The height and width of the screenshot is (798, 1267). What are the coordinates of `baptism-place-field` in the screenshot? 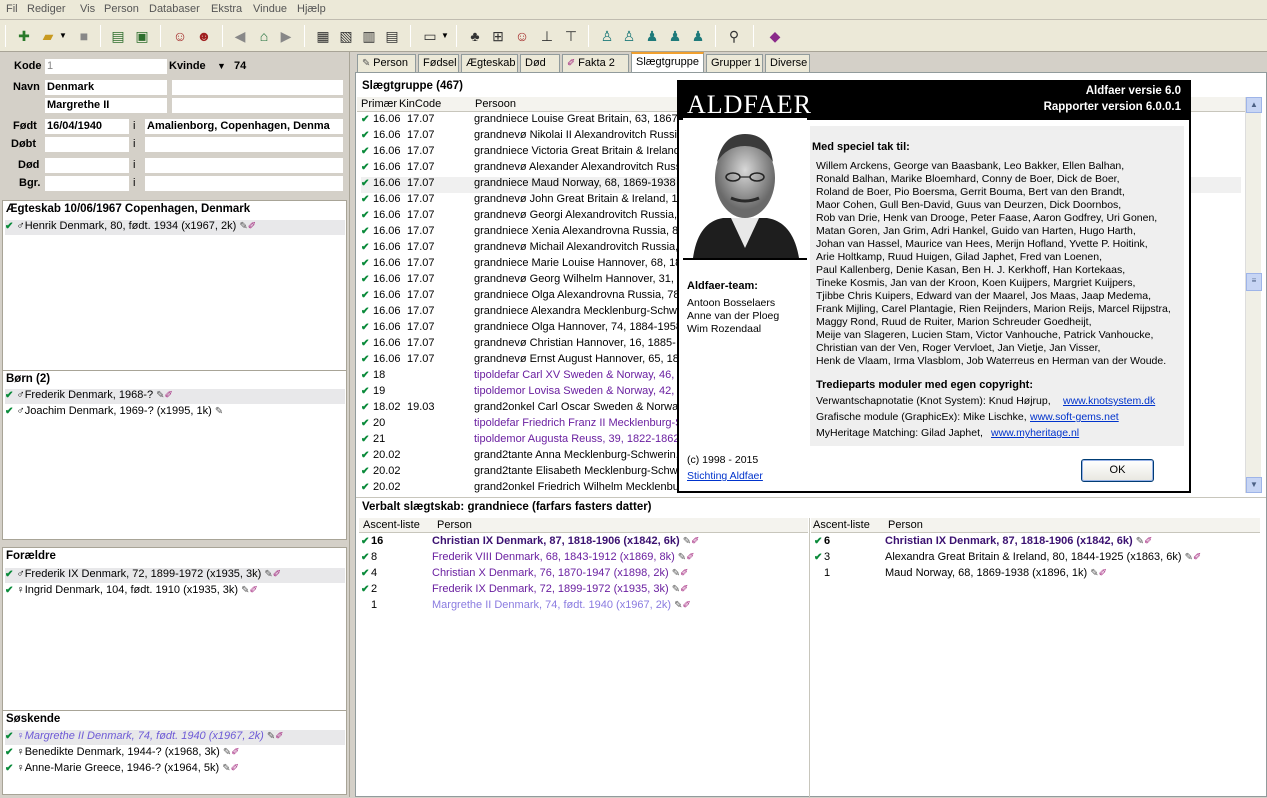 It's located at (244, 144).